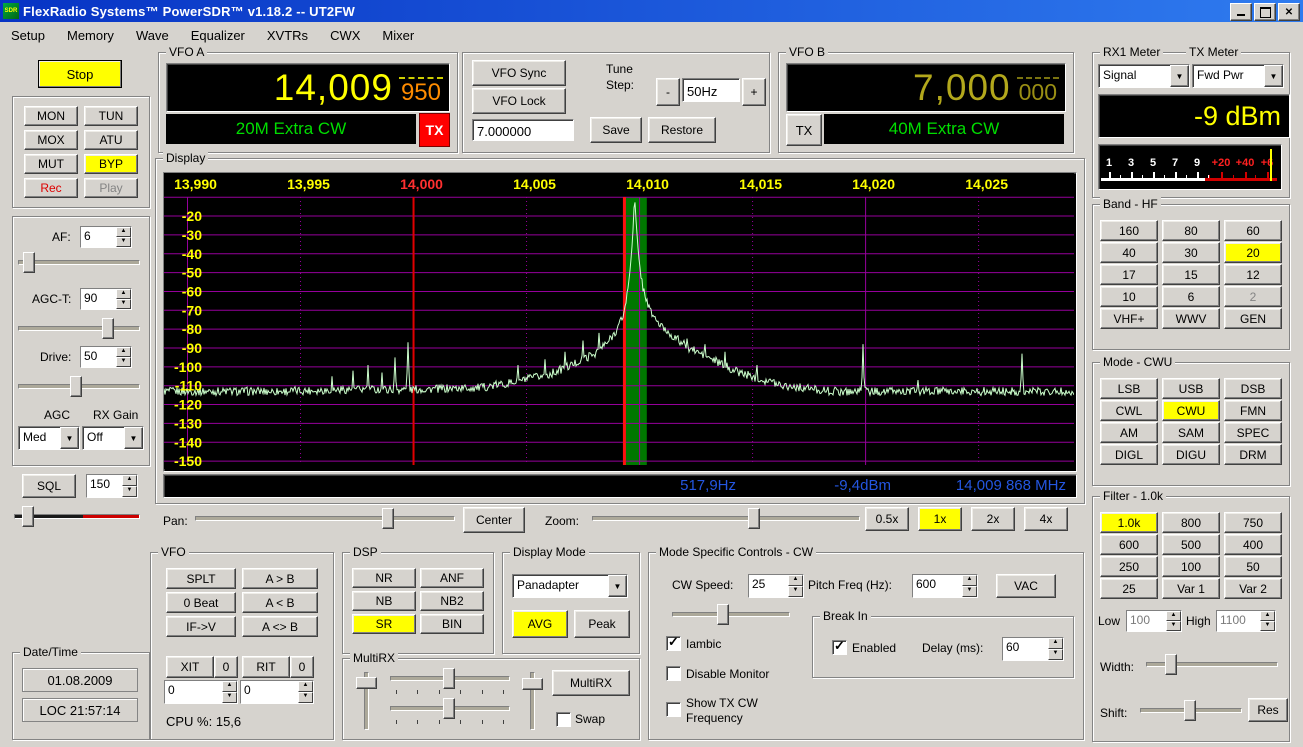  Describe the element at coordinates (1129, 566) in the screenshot. I see `filter-button-250: 250` at that location.